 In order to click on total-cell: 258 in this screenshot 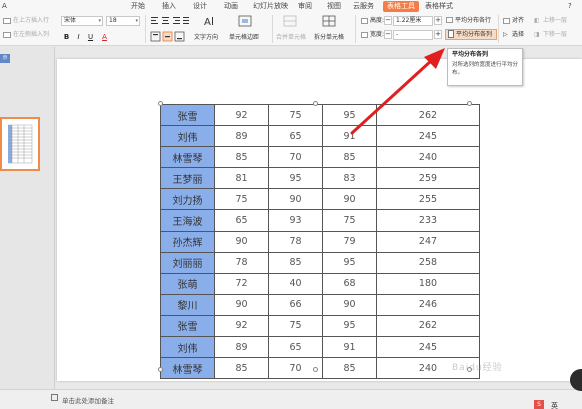, I will do `click(428, 262)`.